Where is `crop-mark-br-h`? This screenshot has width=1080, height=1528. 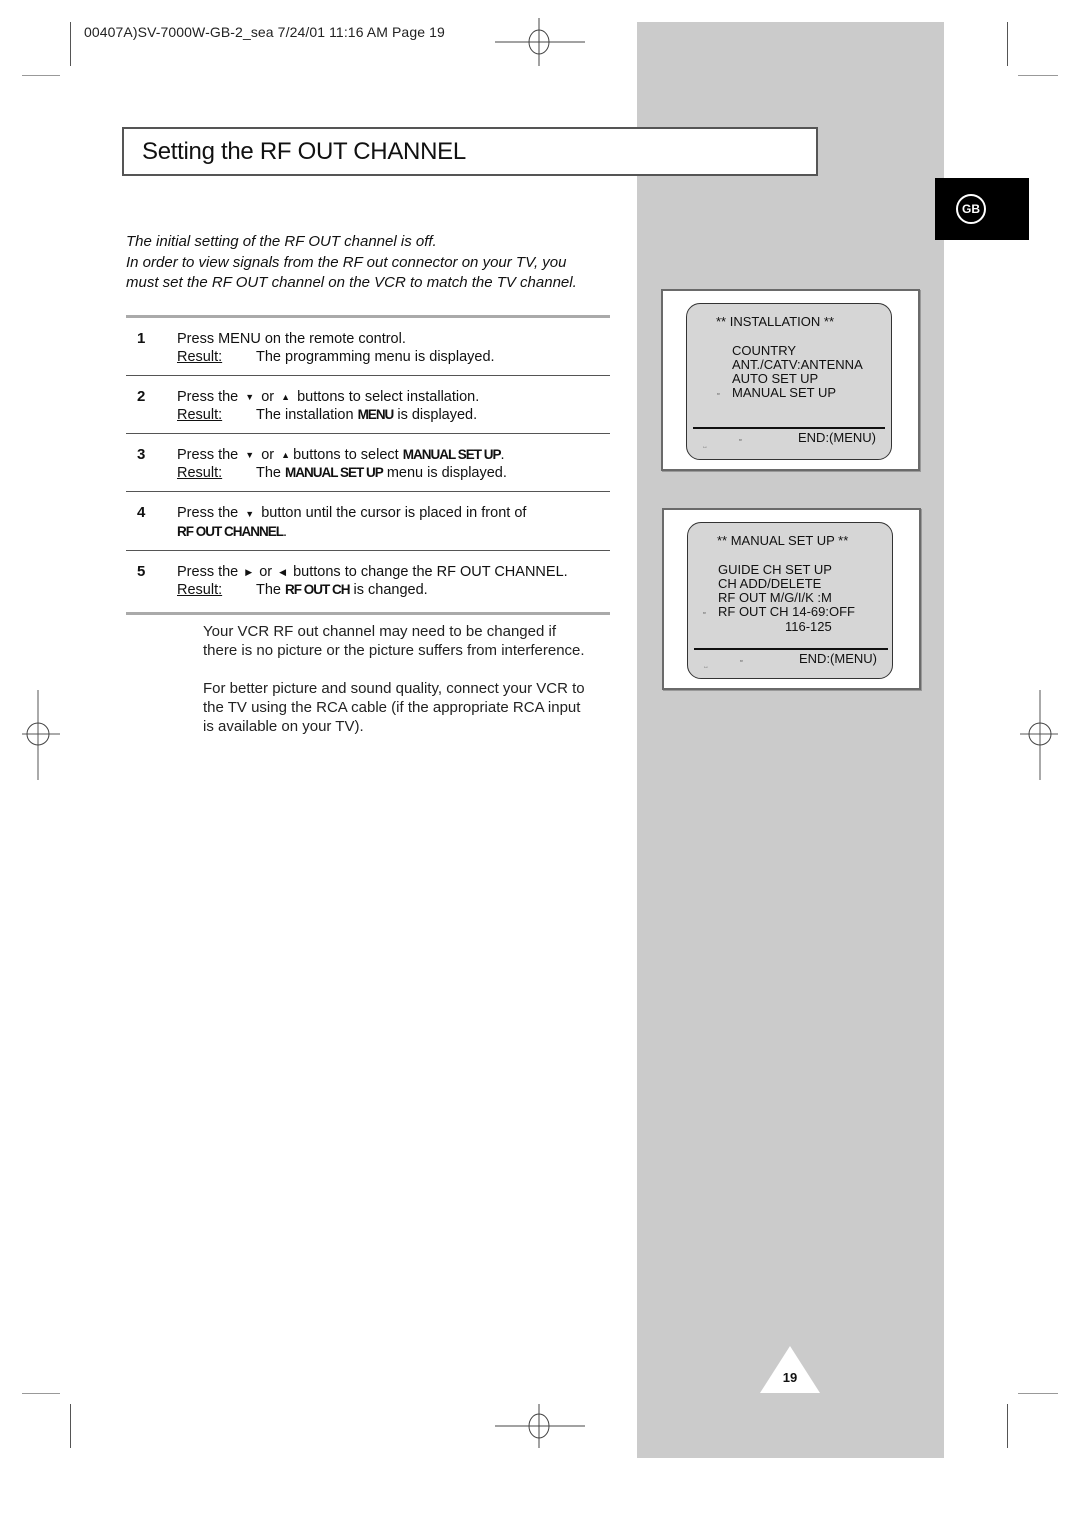
crop-mark-br-h is located at coordinates (1038, 1393).